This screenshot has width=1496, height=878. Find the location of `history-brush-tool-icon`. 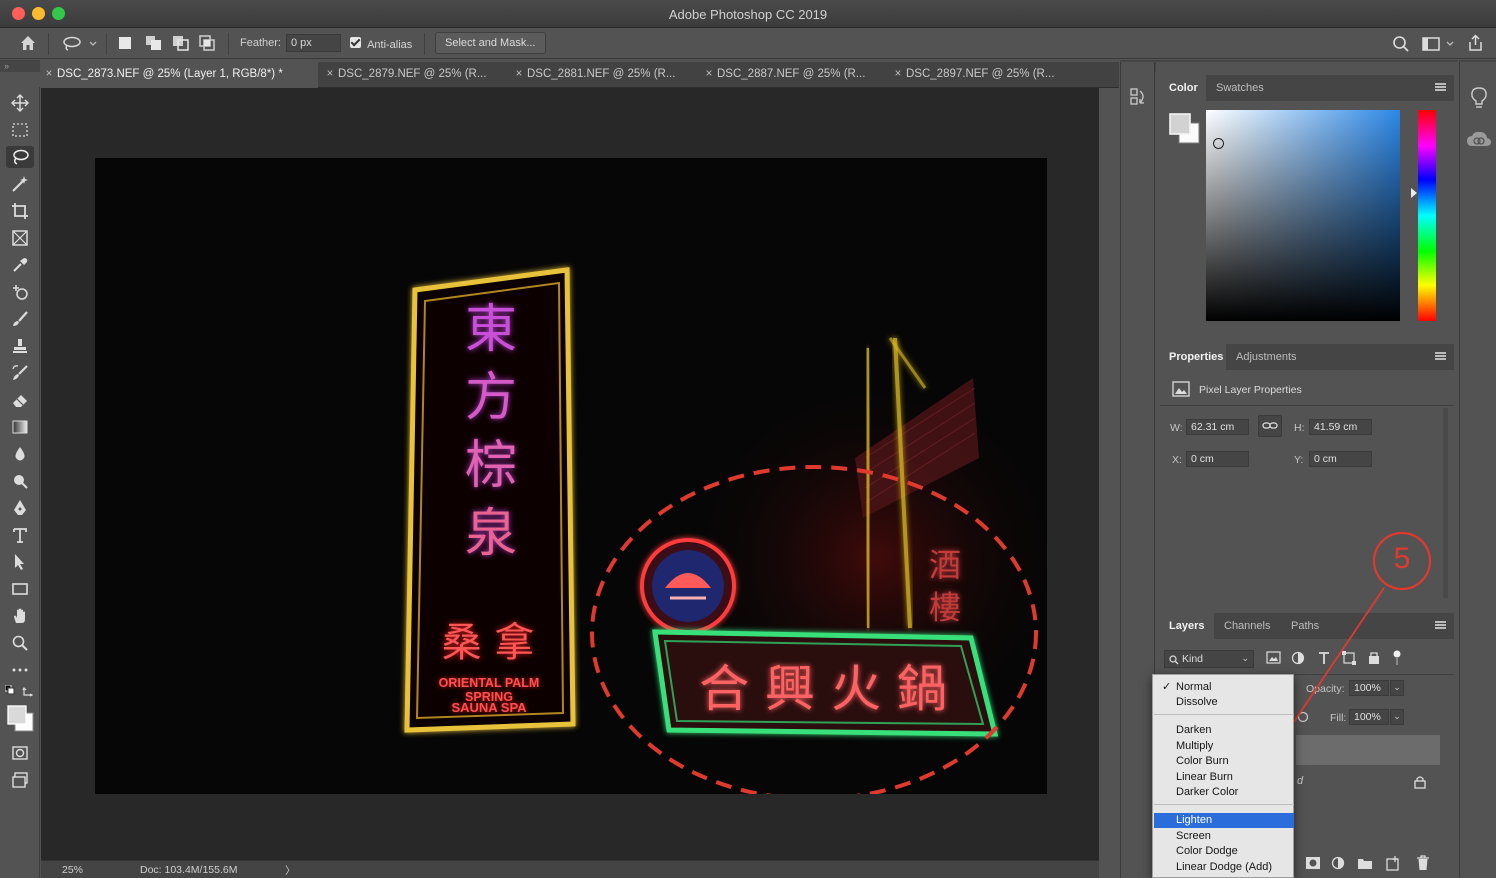

history-brush-tool-icon is located at coordinates (20, 373).